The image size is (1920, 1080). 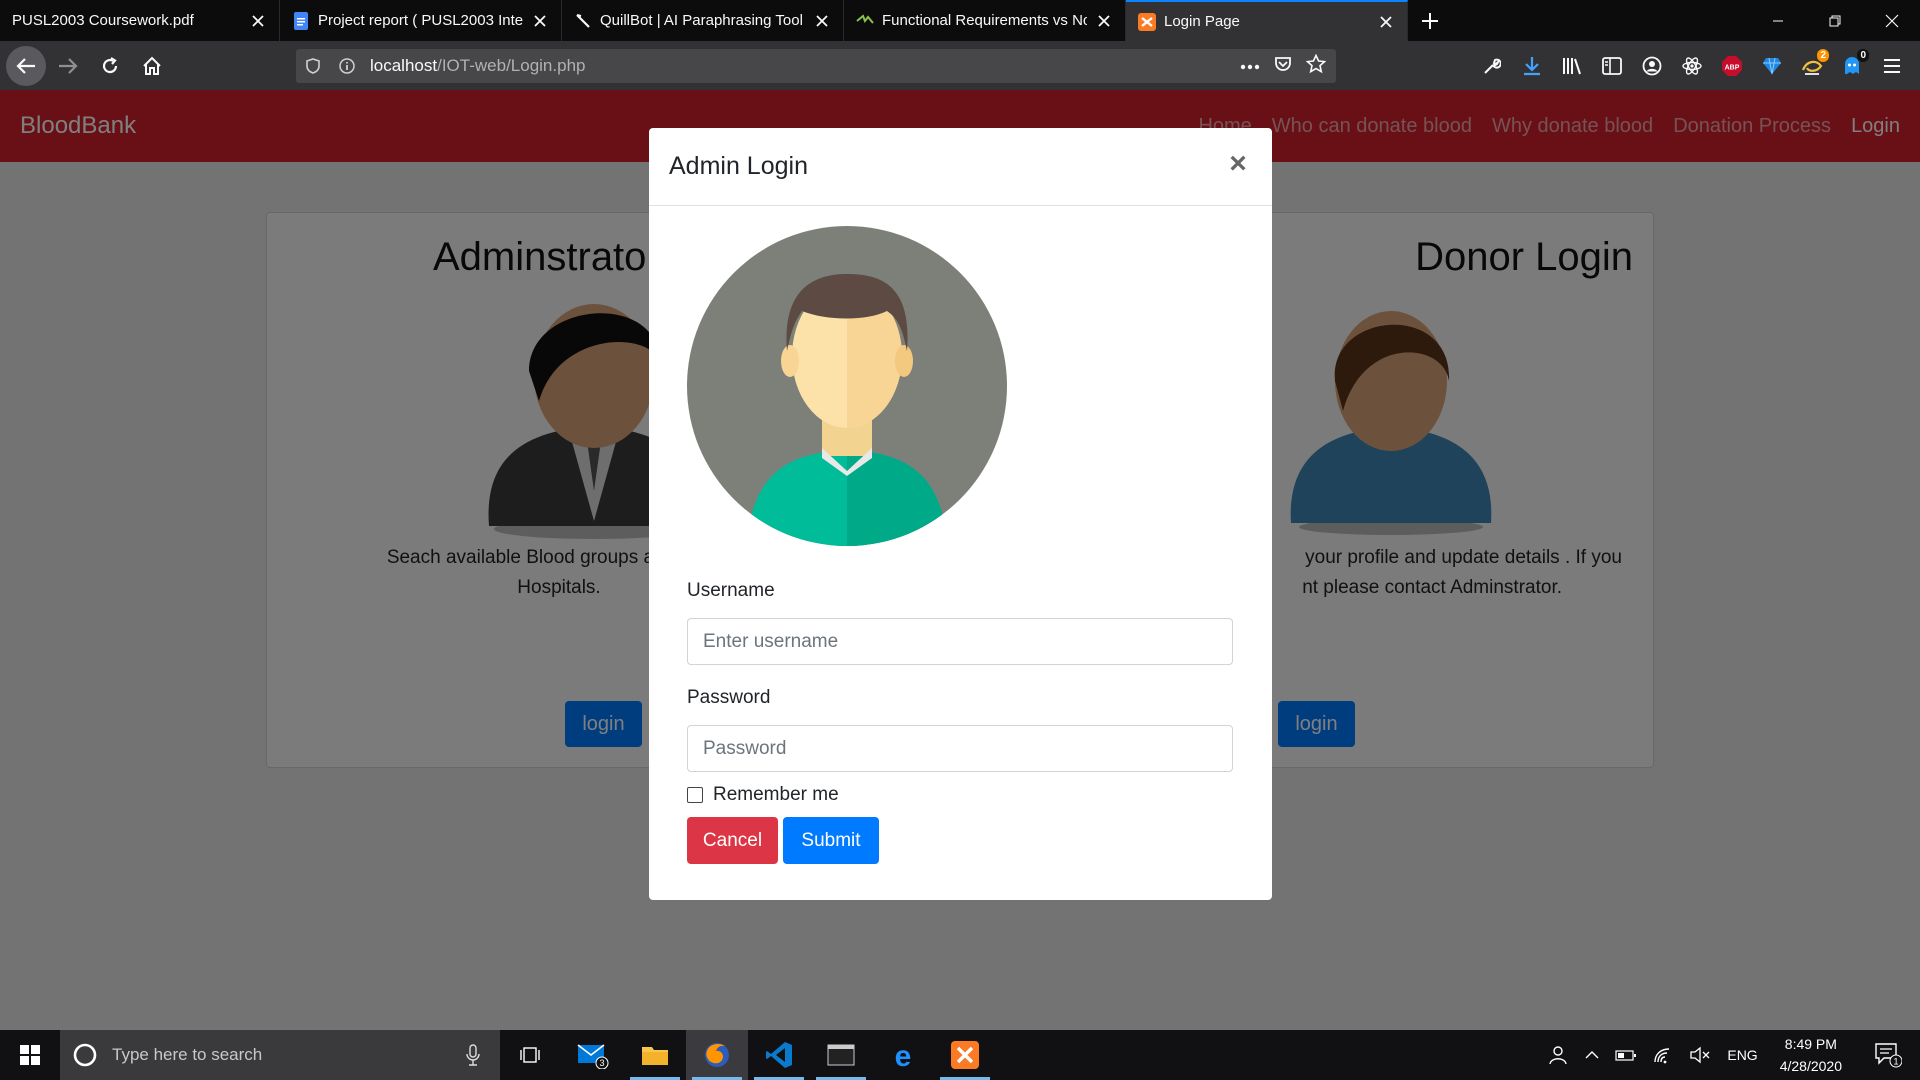 I want to click on modal-close-button: ×, so click(x=1238, y=164).